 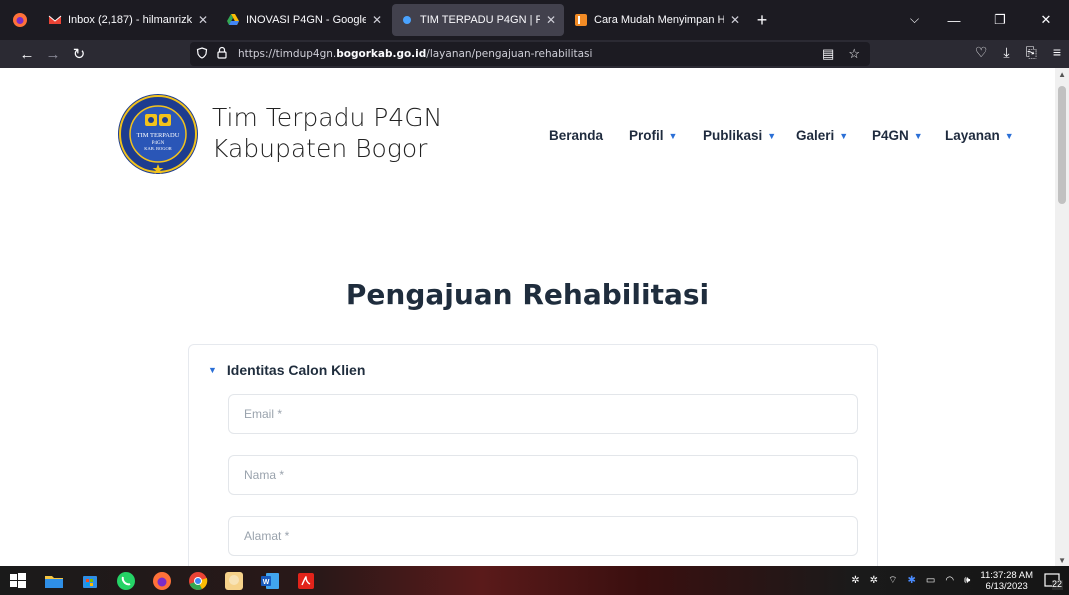 I want to click on tab-p4gn-active: TIM TERPADU P4GN | Pengajua ✕, so click(x=478, y=20).